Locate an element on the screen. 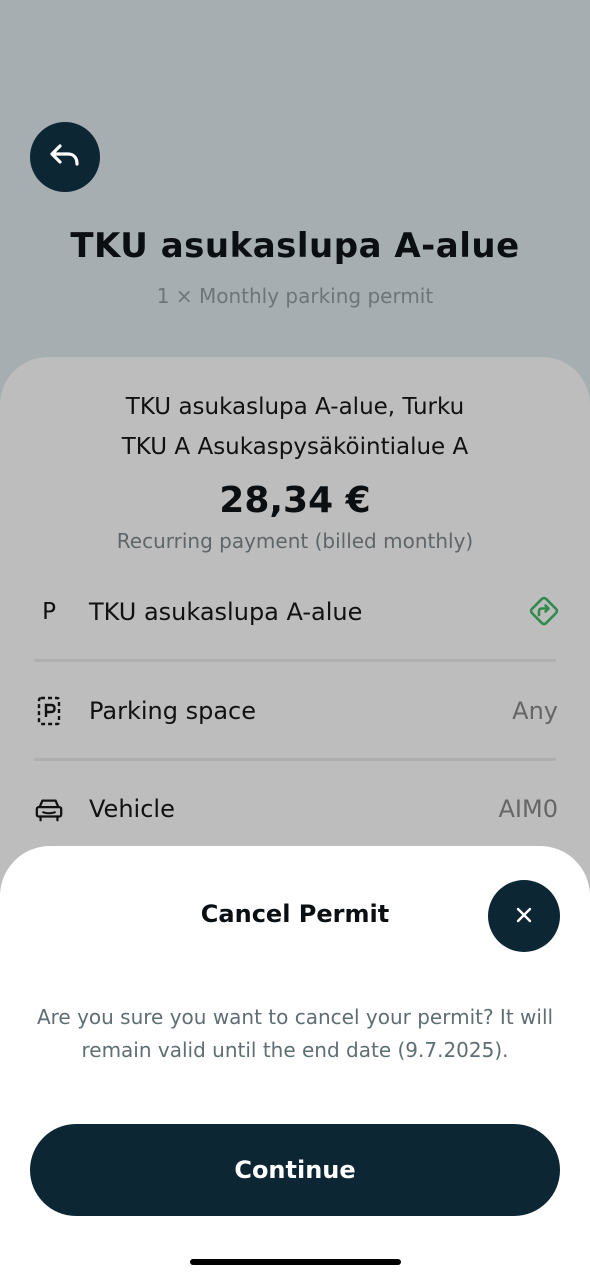 The image size is (590, 1279). back-arrow-icon is located at coordinates (65, 157).